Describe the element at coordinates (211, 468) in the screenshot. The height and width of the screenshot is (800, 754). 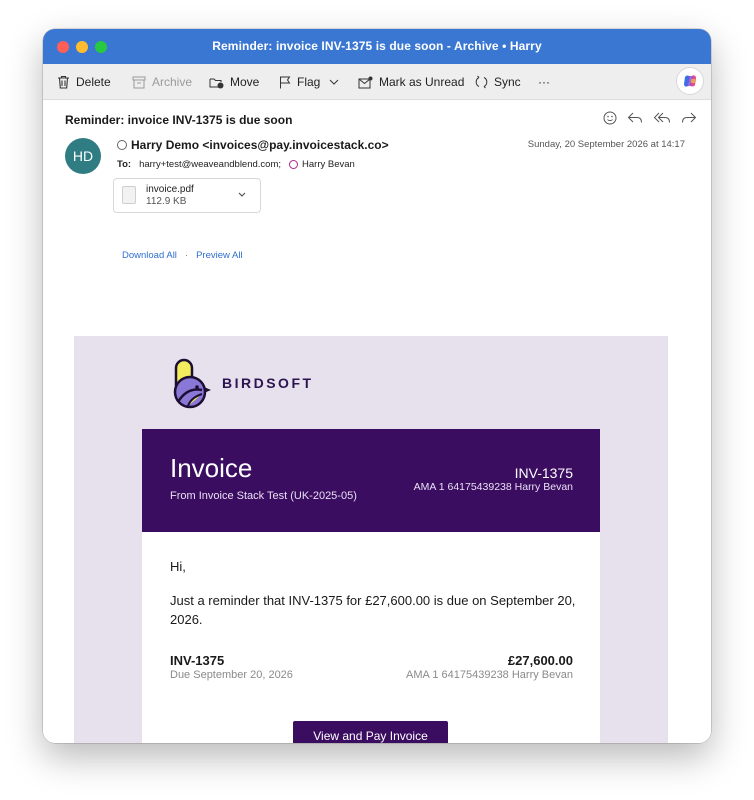
I see `invoice-title: Invoice` at that location.